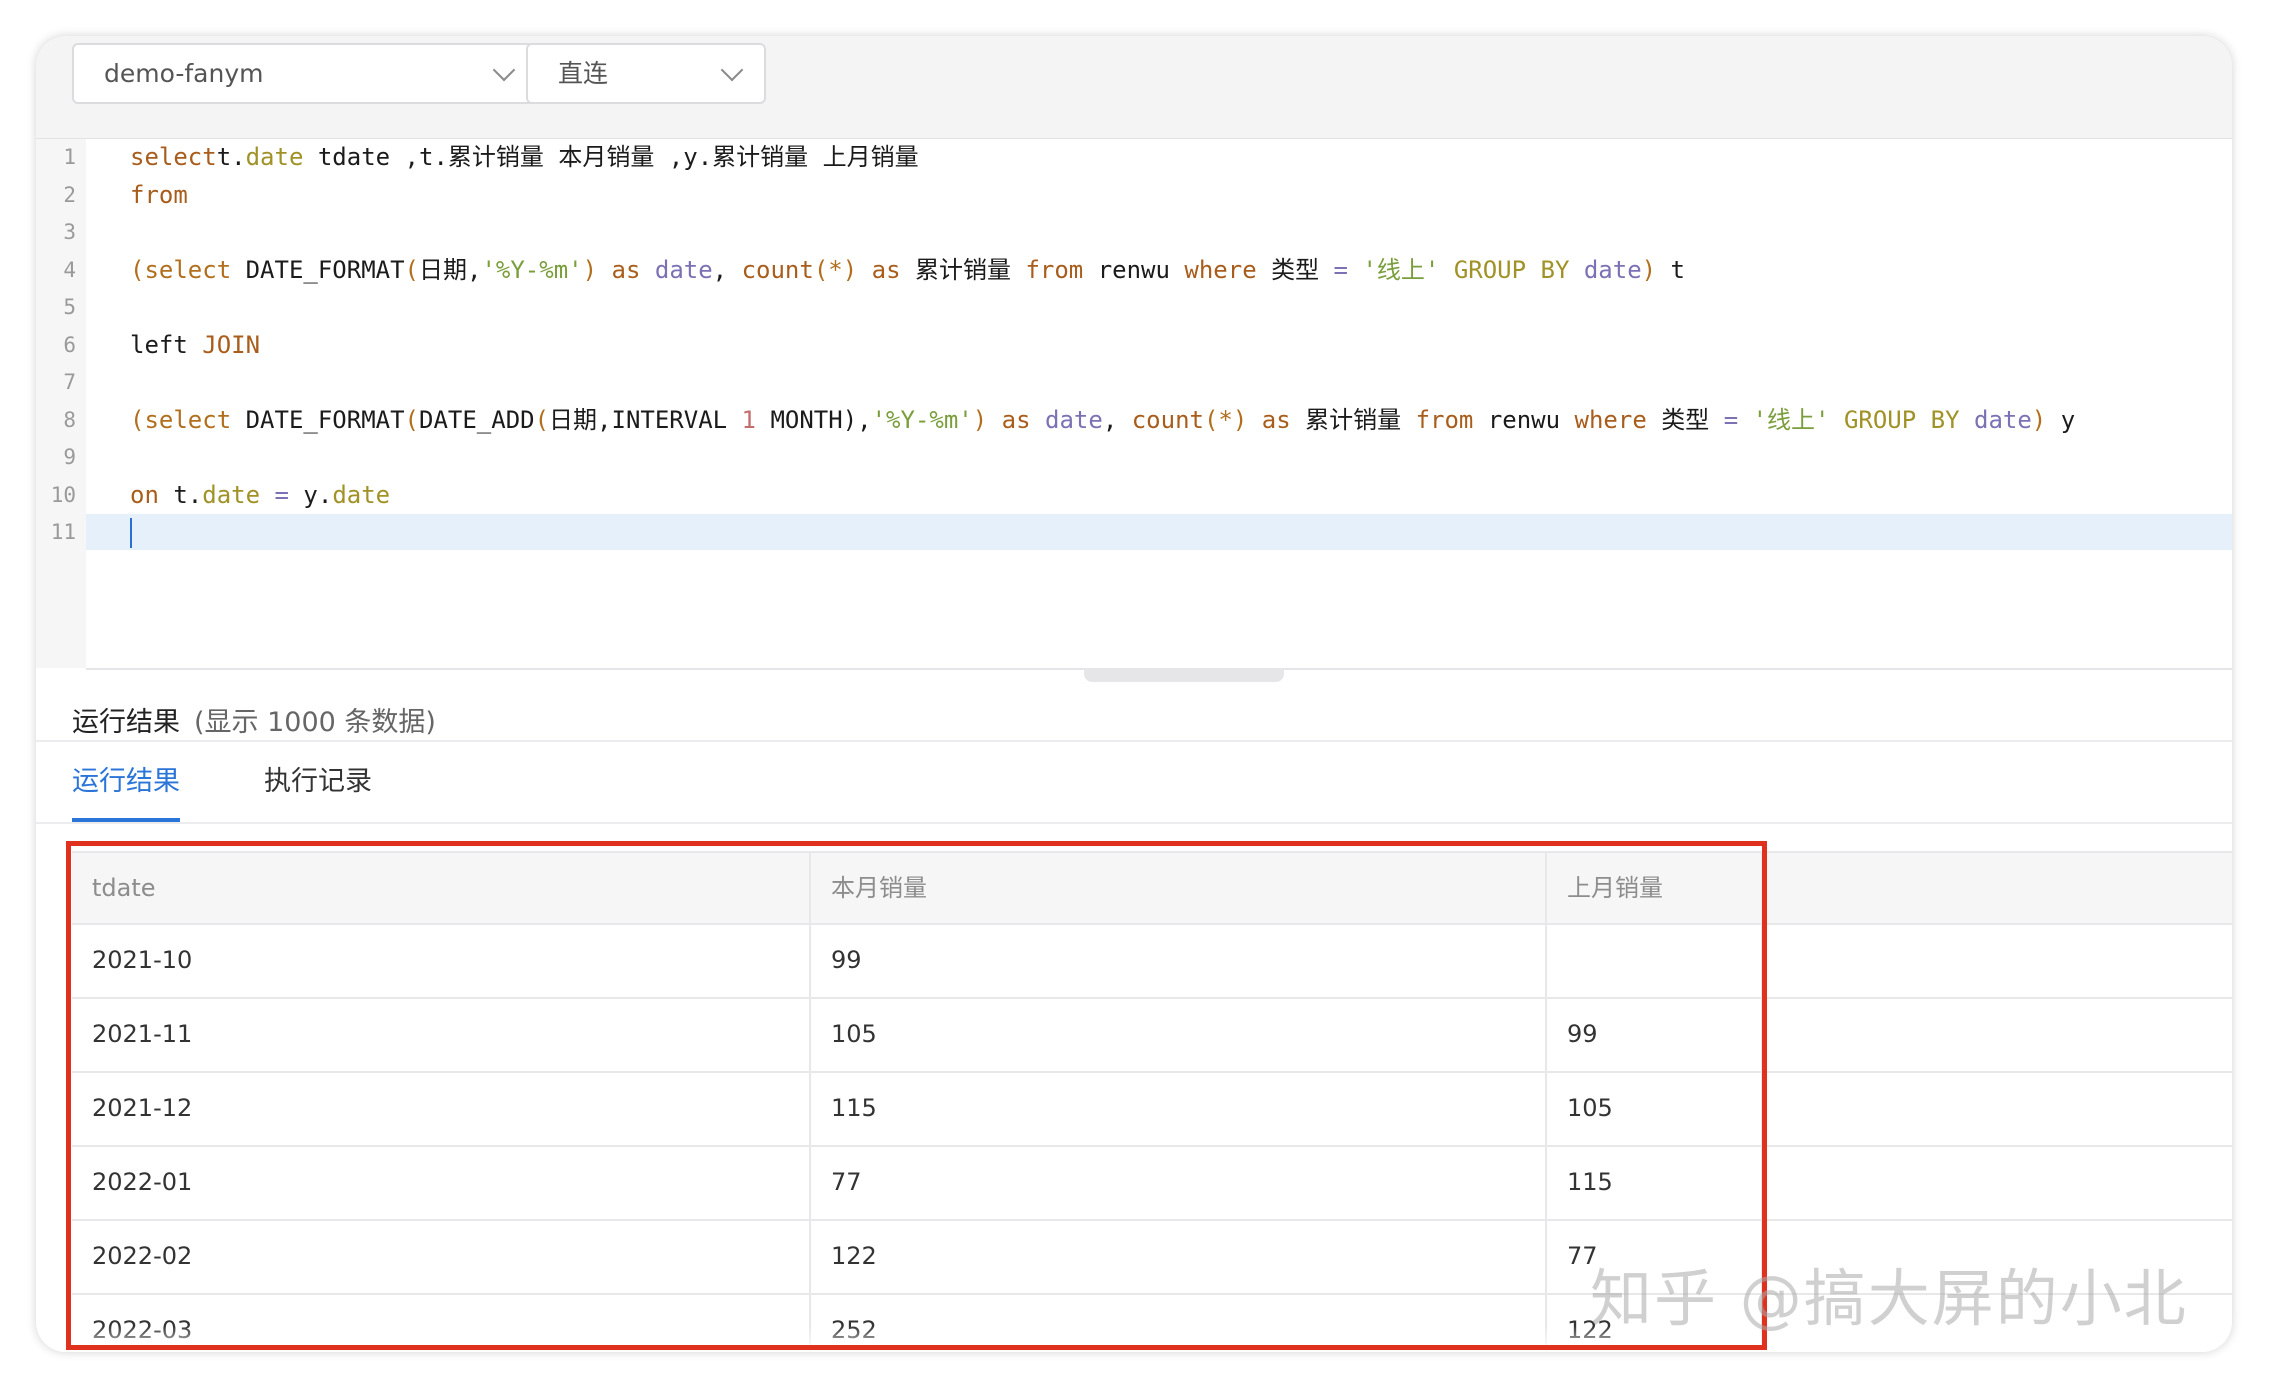 The width and height of the screenshot is (2270, 1388). I want to click on tab-execution-log: 执行记录, so click(318, 782).